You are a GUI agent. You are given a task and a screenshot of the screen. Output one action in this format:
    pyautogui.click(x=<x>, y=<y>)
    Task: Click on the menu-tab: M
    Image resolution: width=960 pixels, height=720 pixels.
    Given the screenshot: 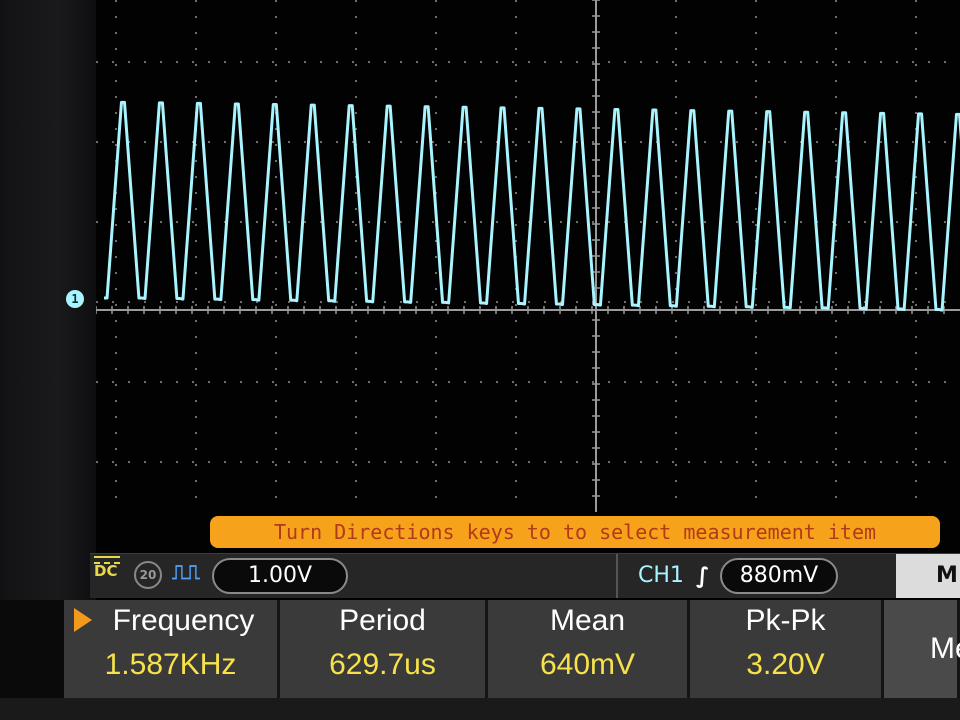 What is the action you would take?
    pyautogui.click(x=928, y=576)
    